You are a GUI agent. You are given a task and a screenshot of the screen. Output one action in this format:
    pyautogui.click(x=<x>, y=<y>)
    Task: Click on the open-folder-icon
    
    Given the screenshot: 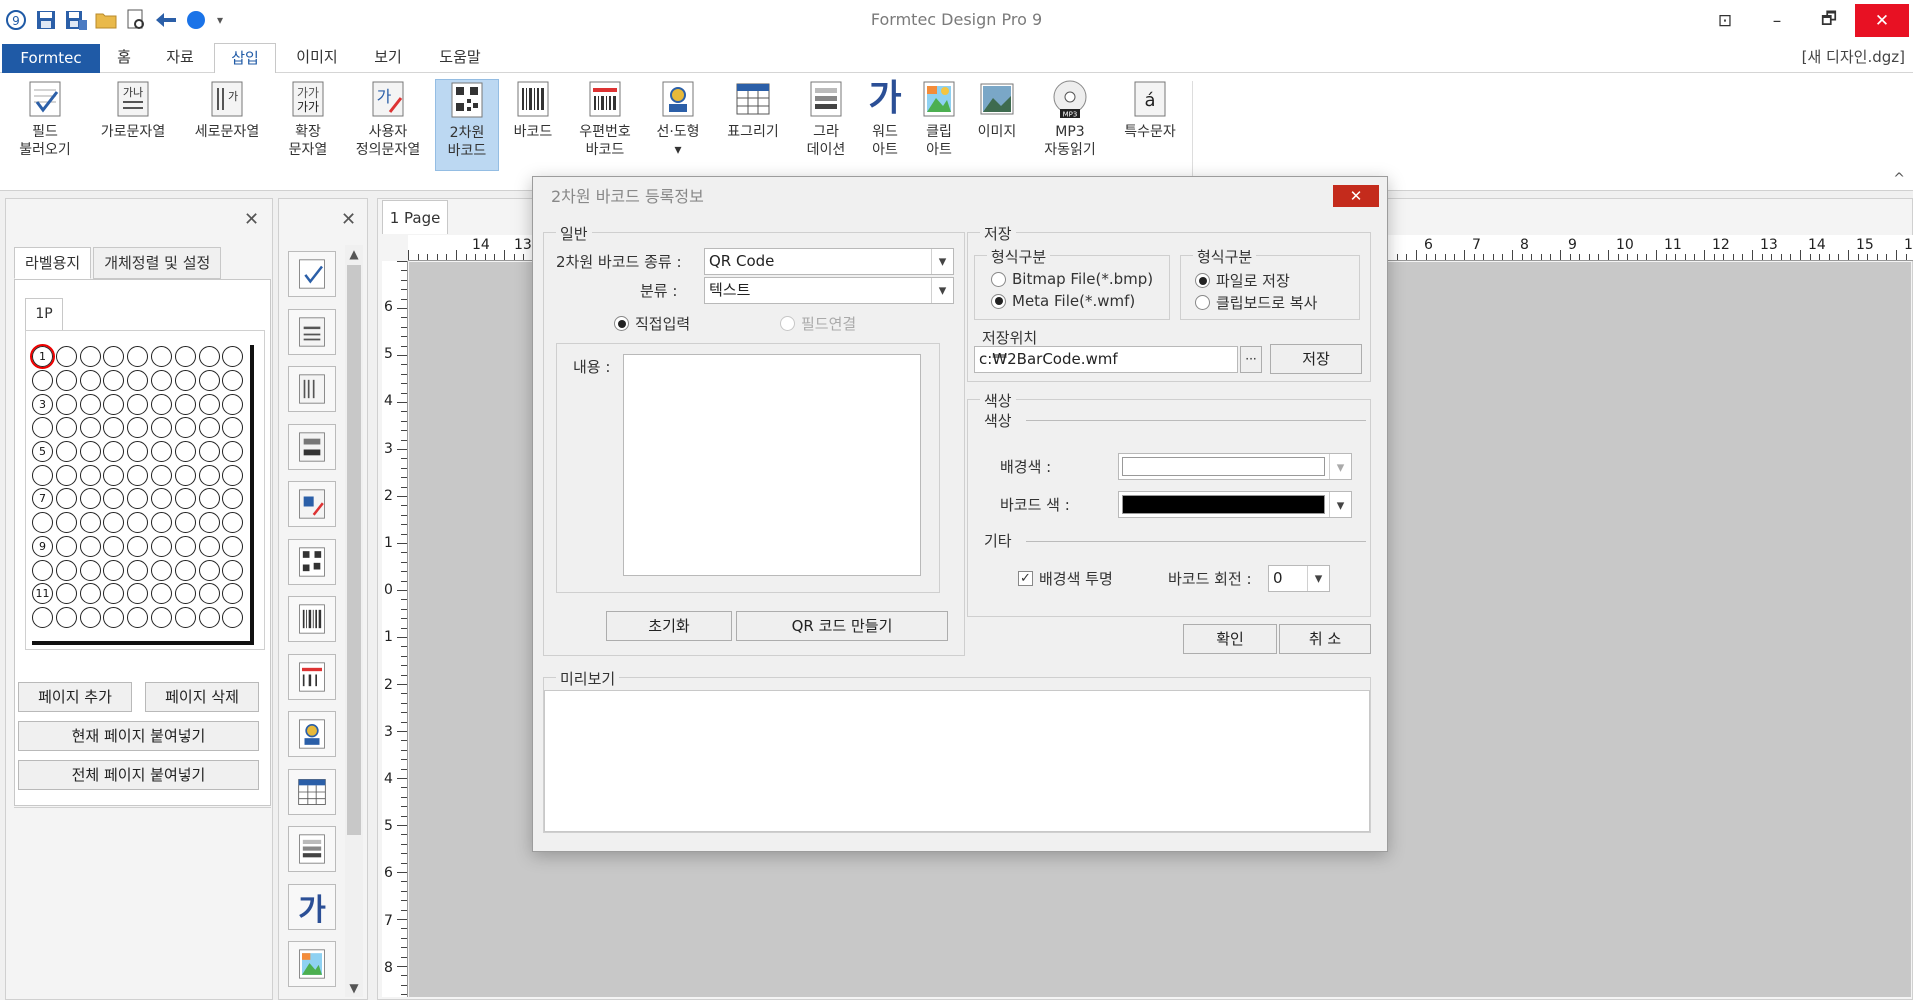 What is the action you would take?
    pyautogui.click(x=106, y=20)
    